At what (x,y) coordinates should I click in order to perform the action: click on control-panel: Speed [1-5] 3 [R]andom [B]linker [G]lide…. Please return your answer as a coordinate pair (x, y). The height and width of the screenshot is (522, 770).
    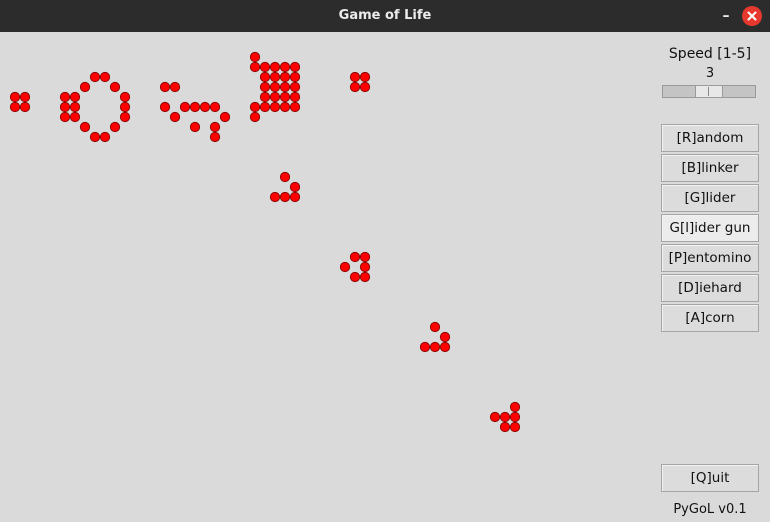
    Looking at the image, I should click on (710, 277).